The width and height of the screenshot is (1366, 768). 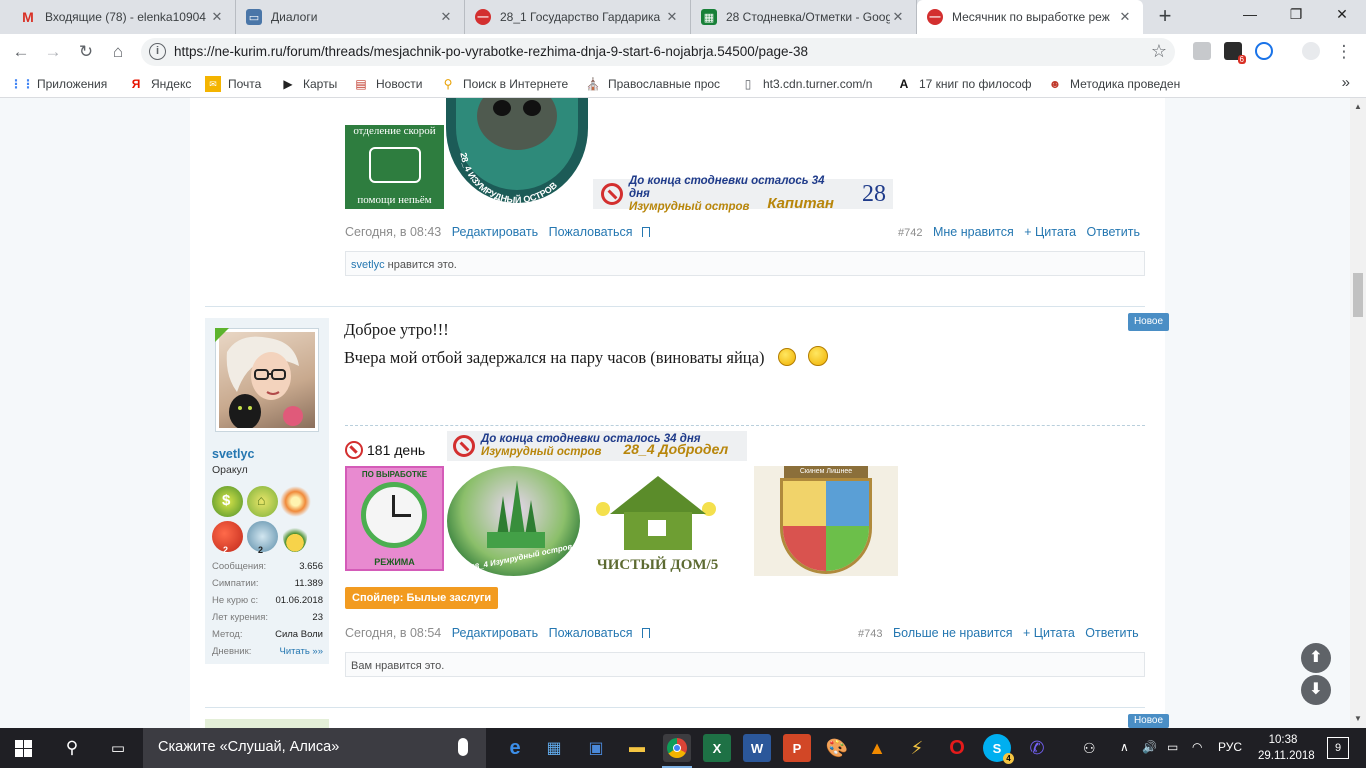 I want to click on task-view-icon: ▭, so click(x=118, y=748).